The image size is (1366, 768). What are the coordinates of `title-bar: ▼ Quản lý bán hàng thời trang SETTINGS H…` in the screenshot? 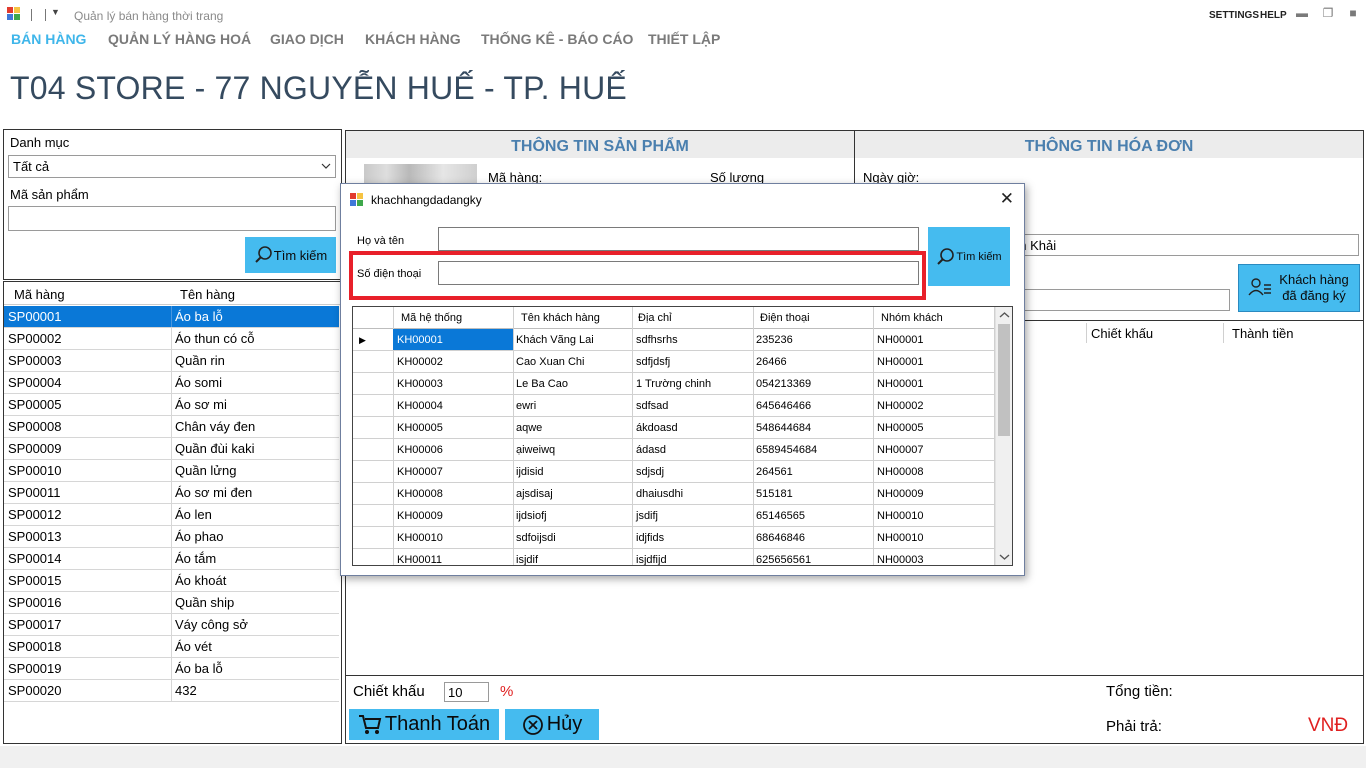 It's located at (683, 15).